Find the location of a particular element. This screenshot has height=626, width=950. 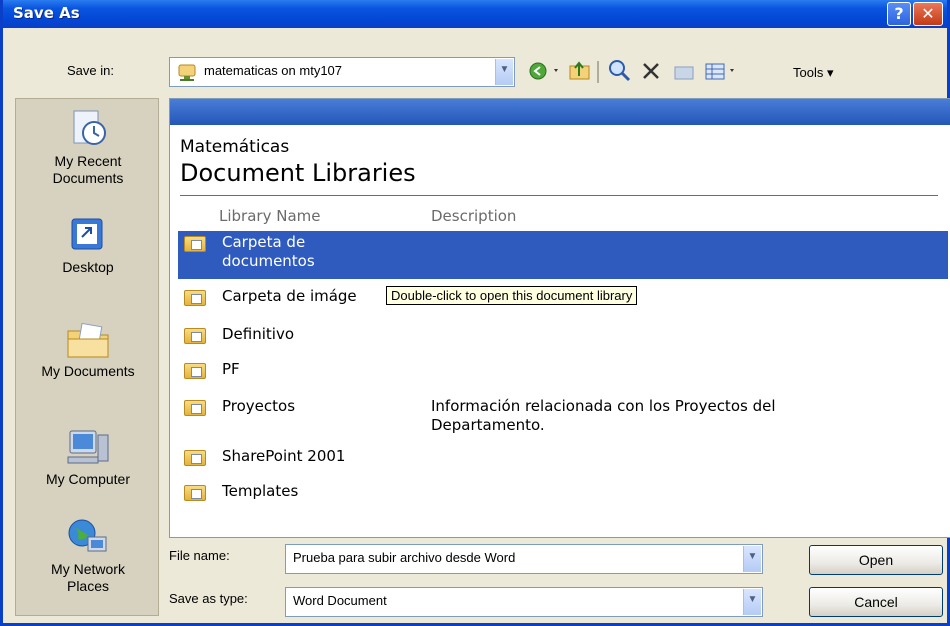

save-as-type-value: Word Document is located at coordinates (340, 600).